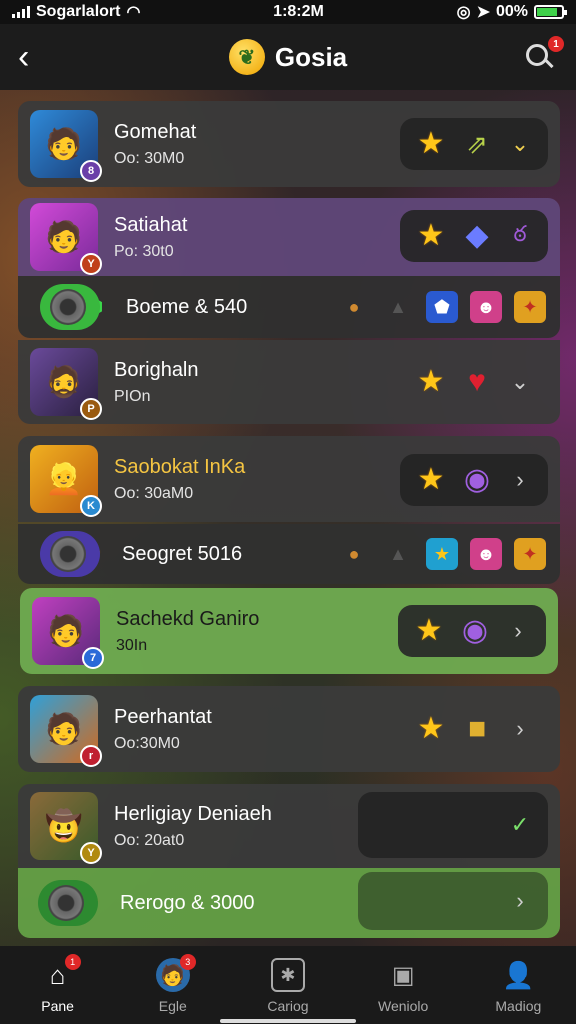 The width and height of the screenshot is (576, 1024). Describe the element at coordinates (477, 381) in the screenshot. I see `heart-icon: ♥` at that location.